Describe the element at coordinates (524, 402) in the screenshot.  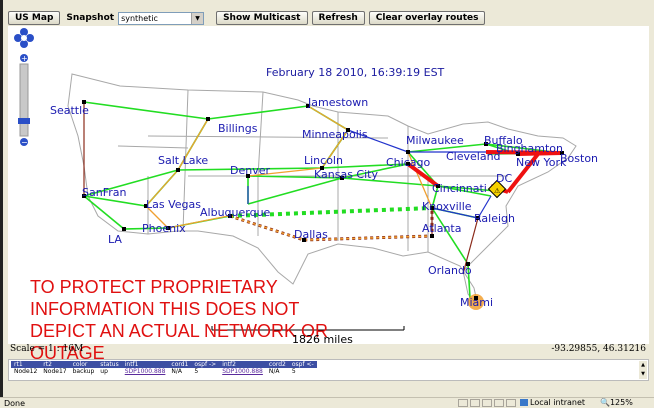
I see `intranet-icon` at that location.